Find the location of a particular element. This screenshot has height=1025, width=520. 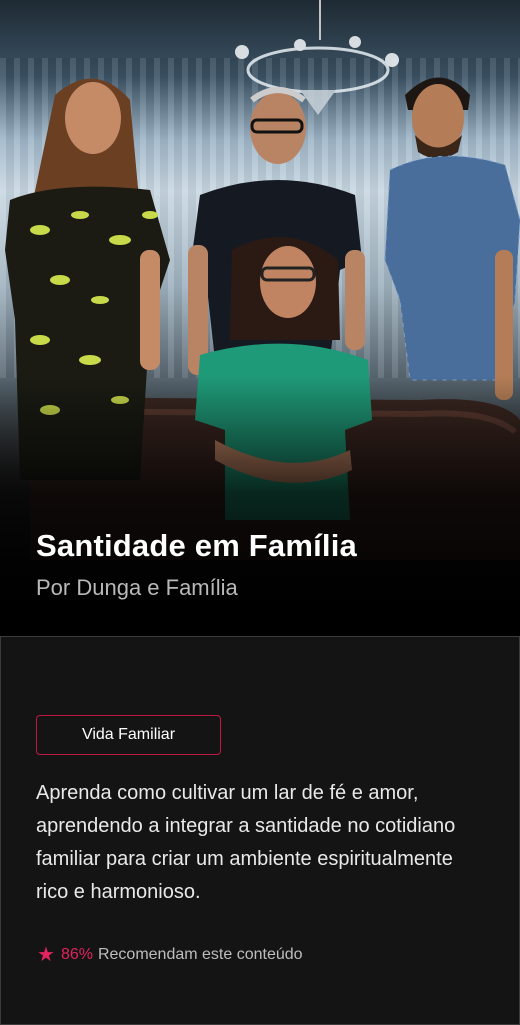

rating-row: ★ 86% Recomendam este conteúdo is located at coordinates (170, 955).